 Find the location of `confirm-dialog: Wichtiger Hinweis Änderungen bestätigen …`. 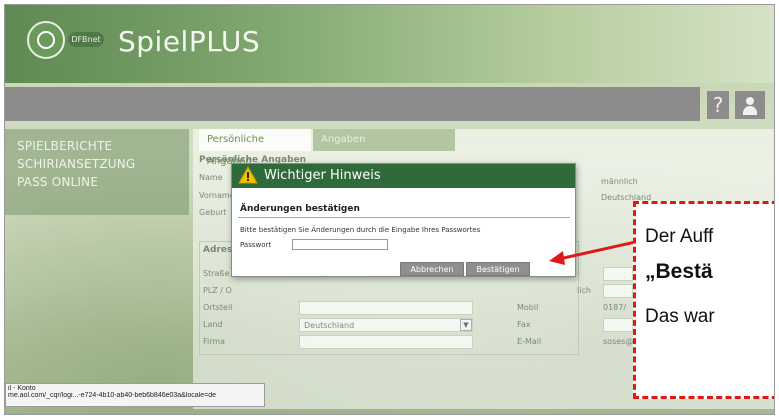

confirm-dialog: Wichtiger Hinweis Änderungen bestätigen … is located at coordinates (403, 220).